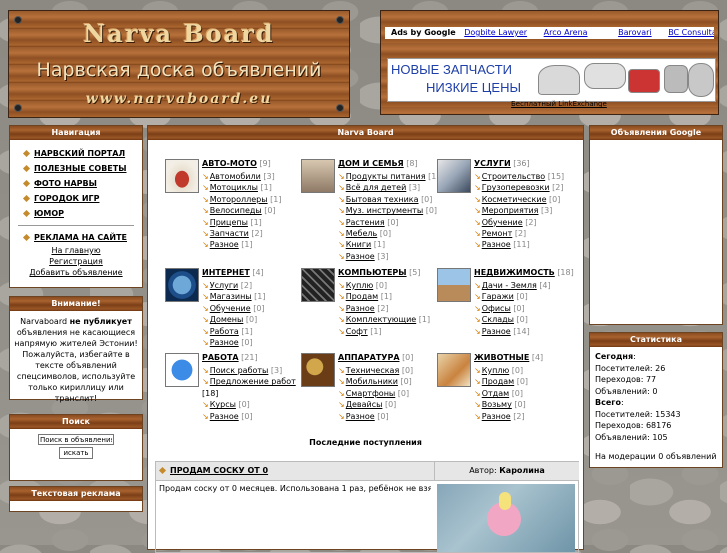 Image resolution: width=727 pixels, height=553 pixels. What do you see at coordinates (234, 296) in the screenshot?
I see `category-item: ↘Магазины [1]` at bounding box center [234, 296].